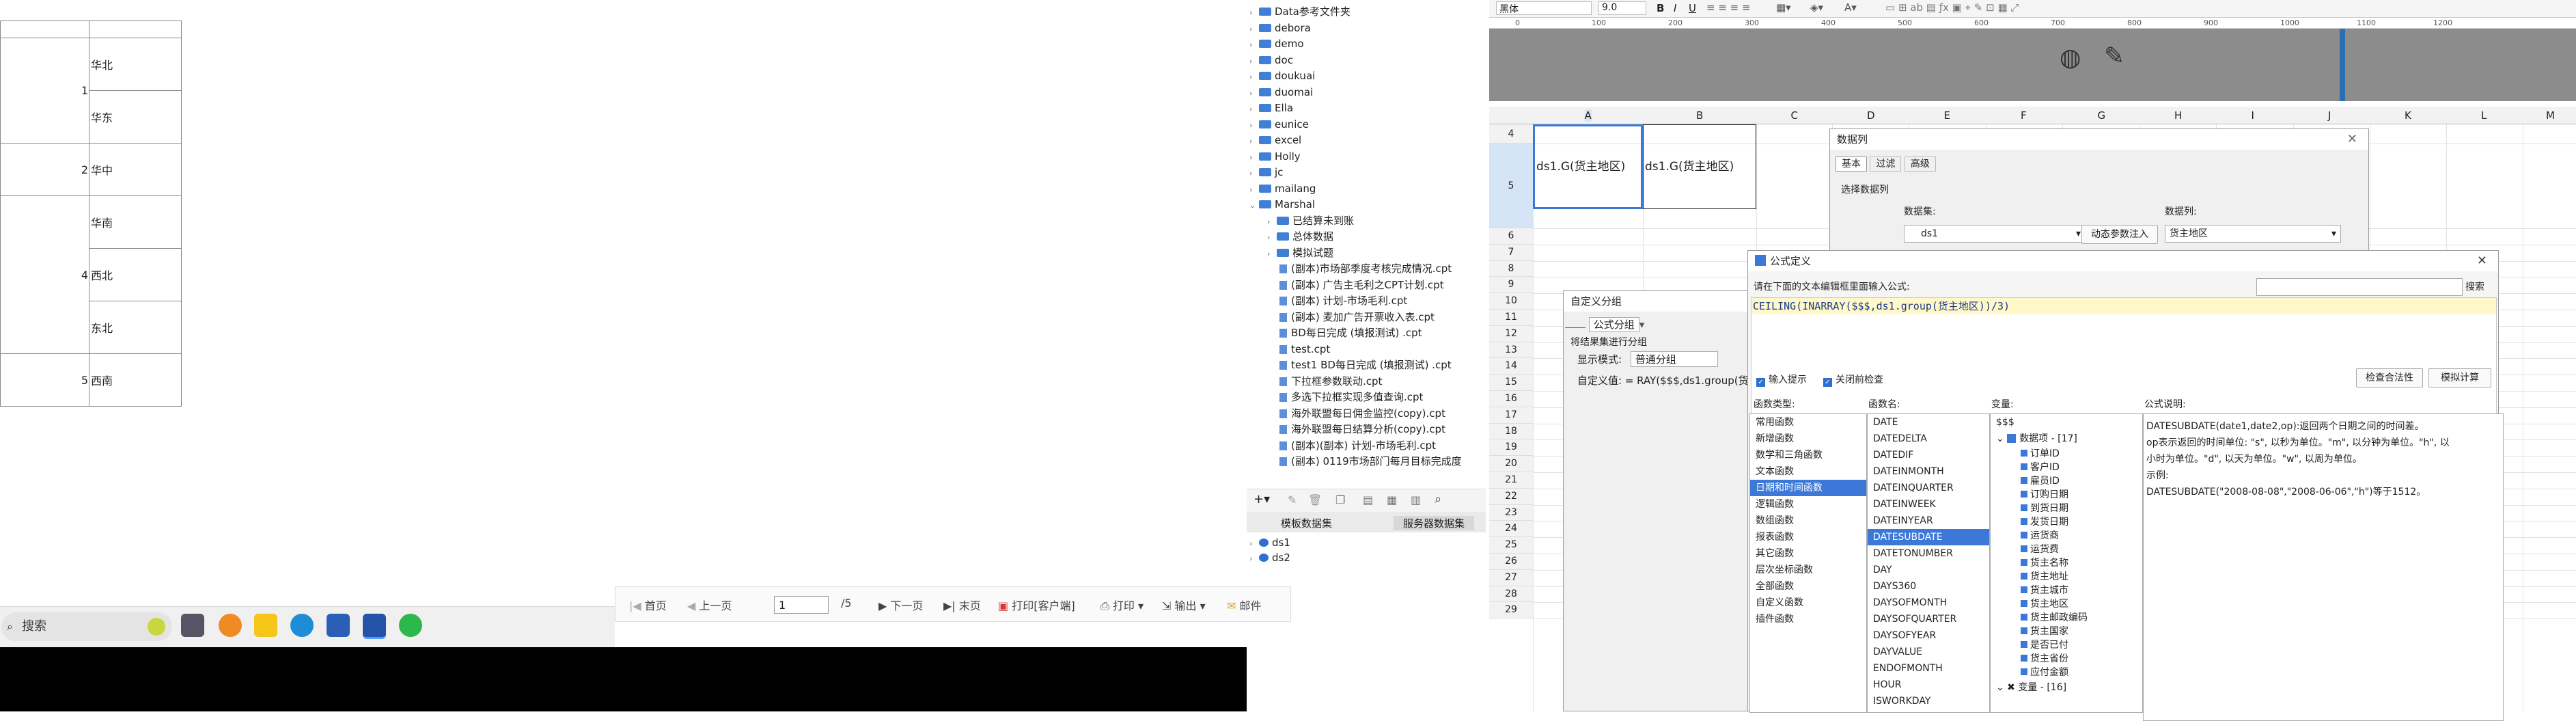  What do you see at coordinates (1928, 422) in the screenshot?
I see `function-name-item: DATE` at bounding box center [1928, 422].